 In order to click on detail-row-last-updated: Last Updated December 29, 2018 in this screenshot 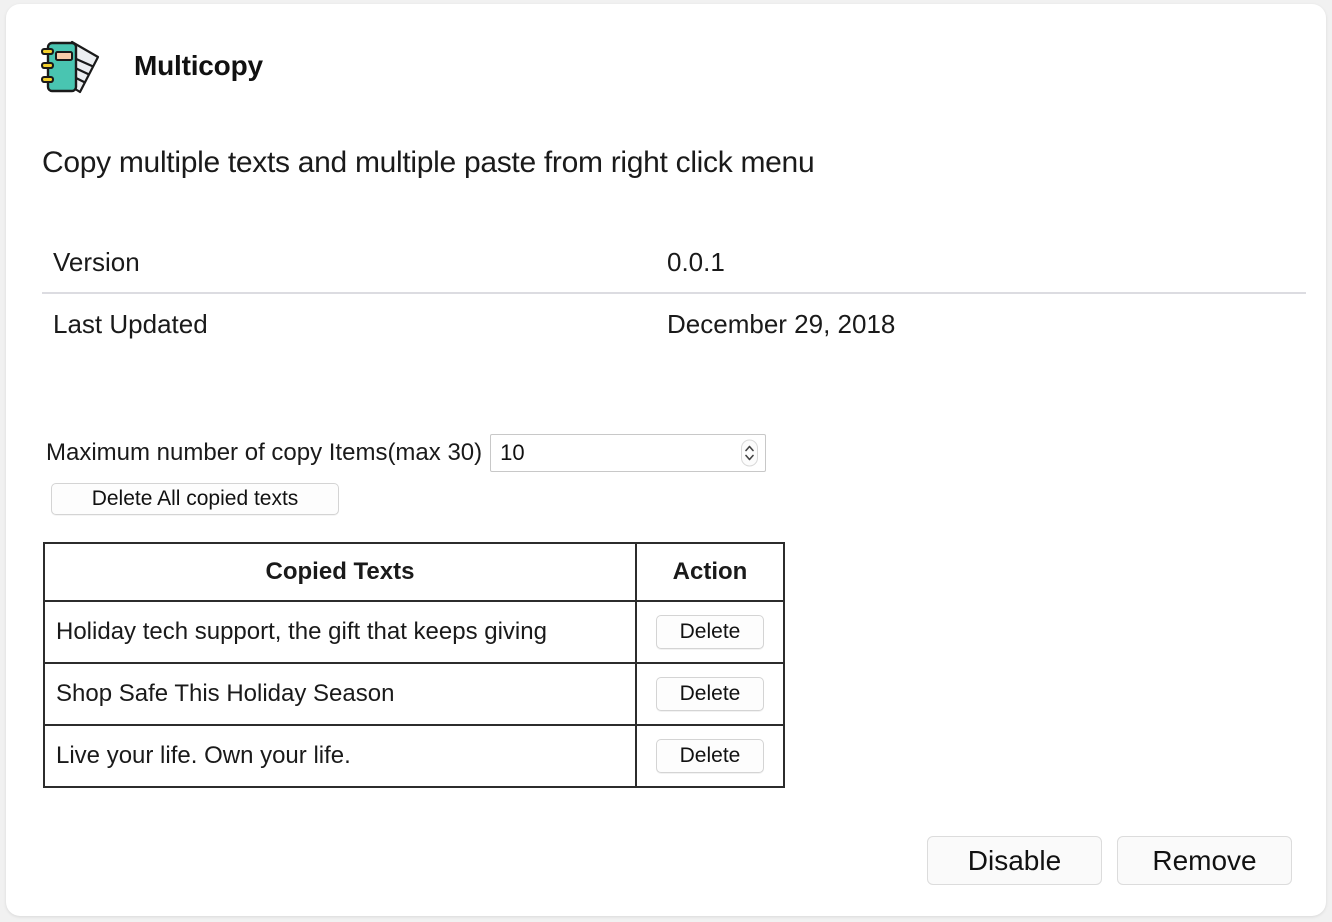, I will do `click(674, 324)`.